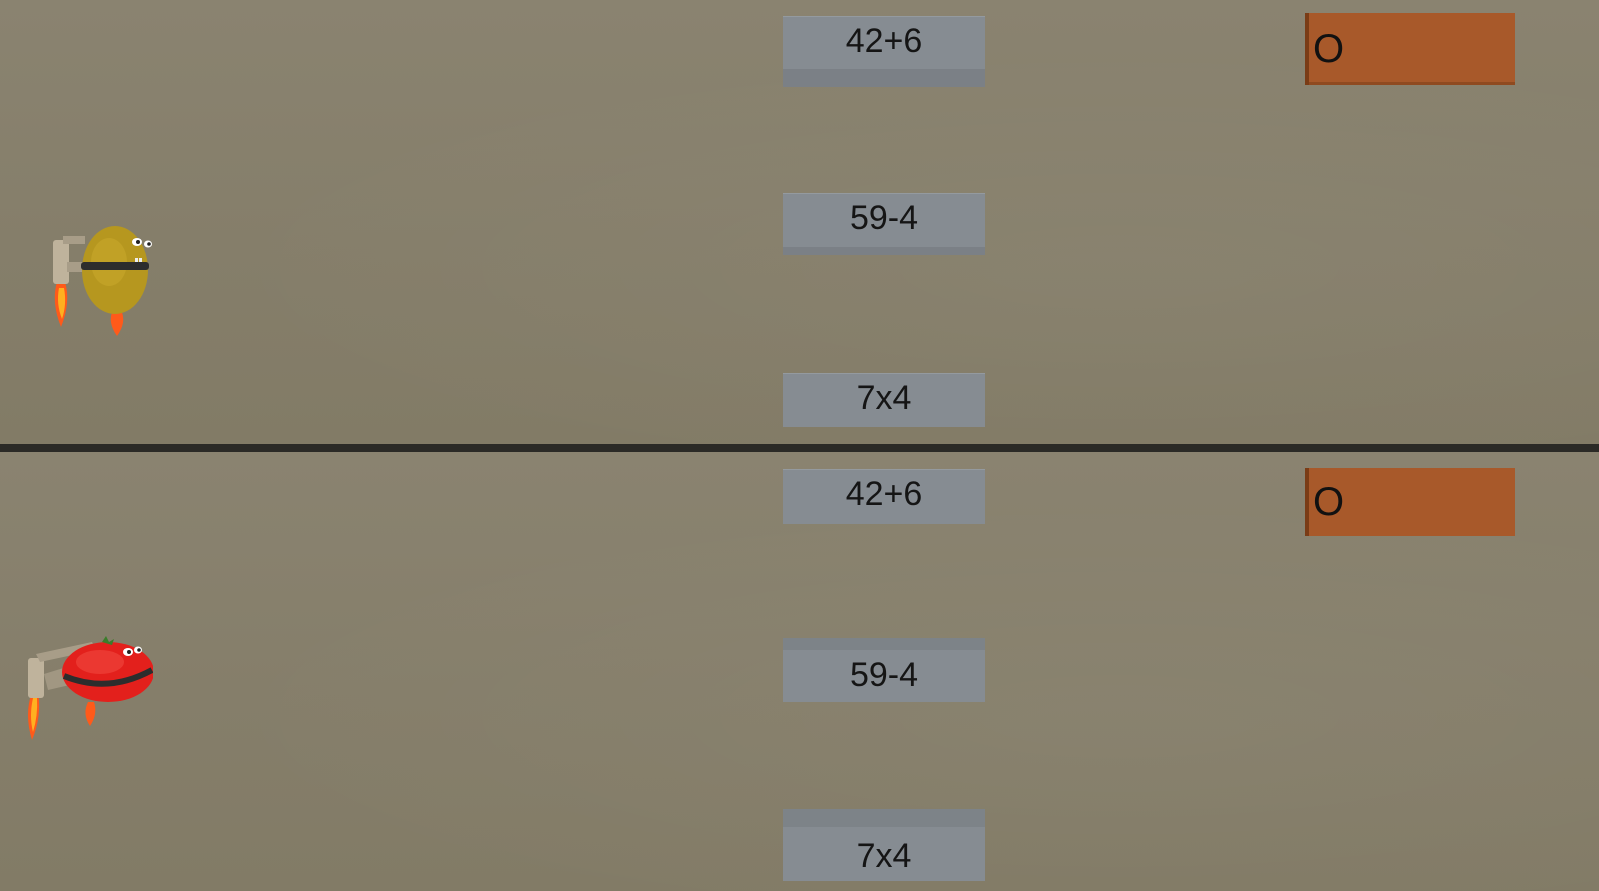 The height and width of the screenshot is (891, 1599). Describe the element at coordinates (85, 692) in the screenshot. I see `tomato-jetpack-icon` at that location.